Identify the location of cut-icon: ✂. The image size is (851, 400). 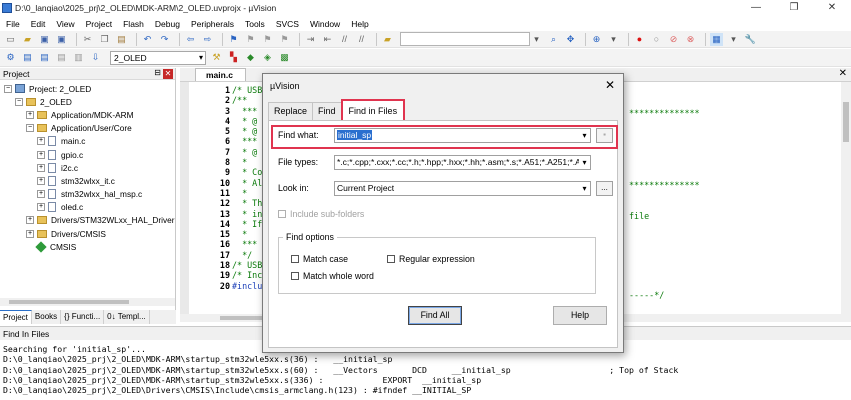
(87, 39).